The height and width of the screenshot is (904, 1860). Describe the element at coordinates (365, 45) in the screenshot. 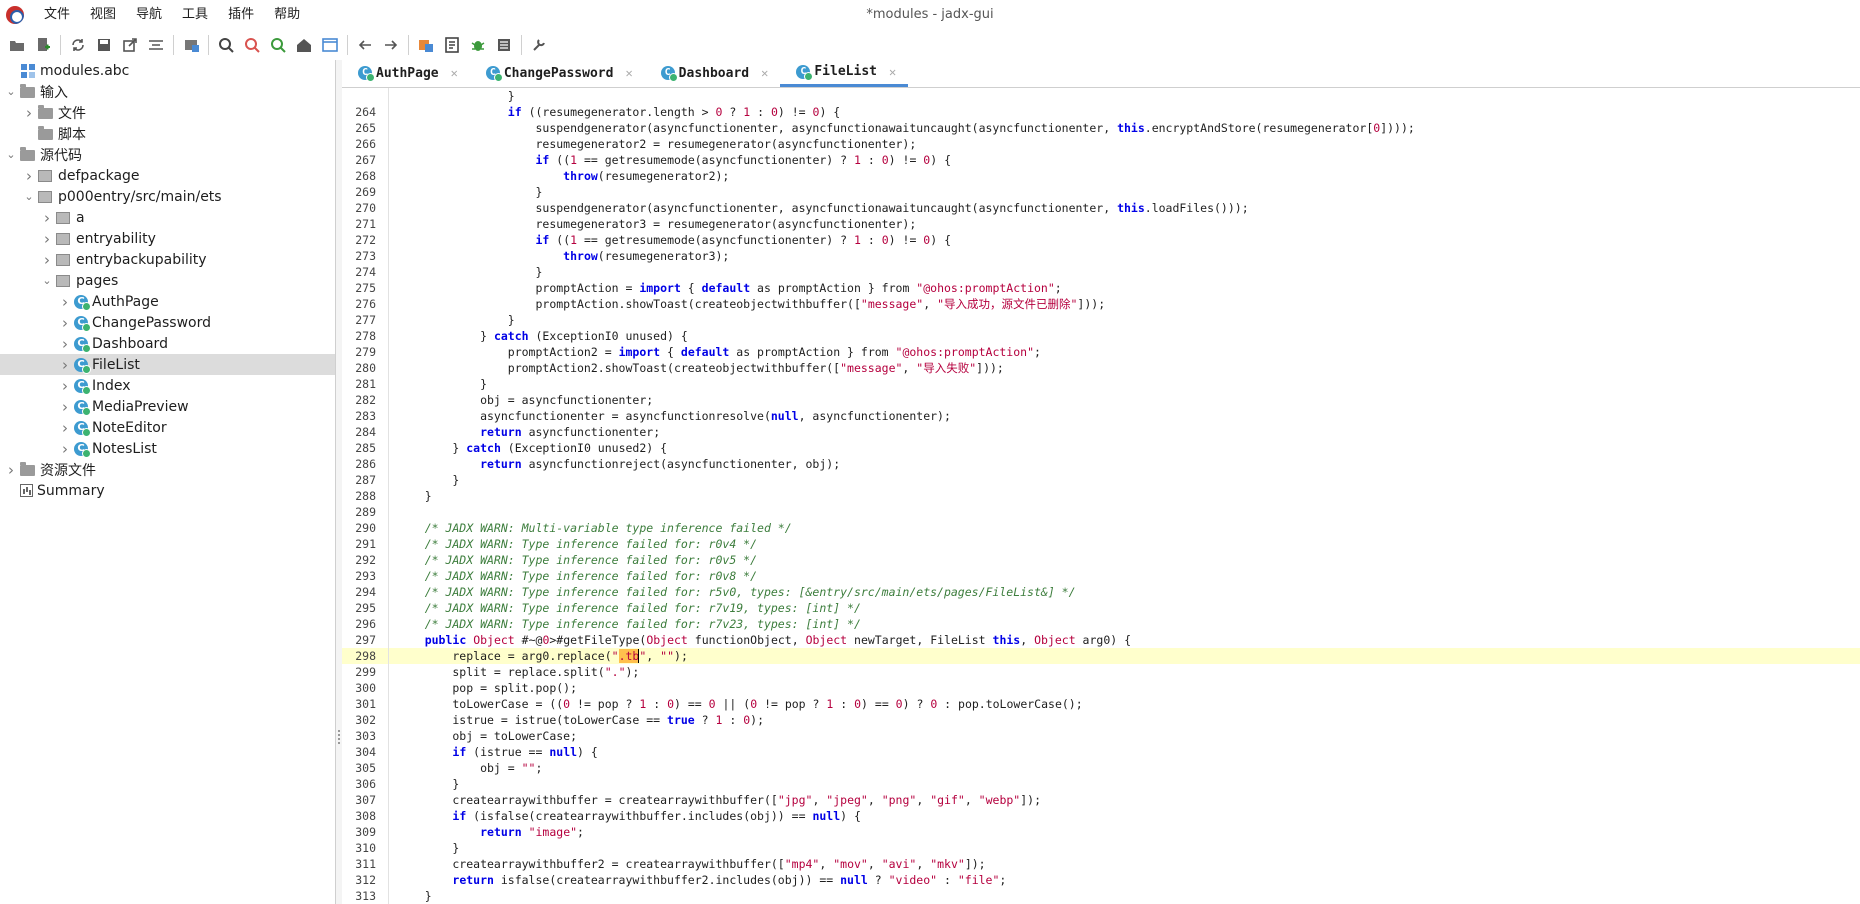

I see `back-button` at that location.